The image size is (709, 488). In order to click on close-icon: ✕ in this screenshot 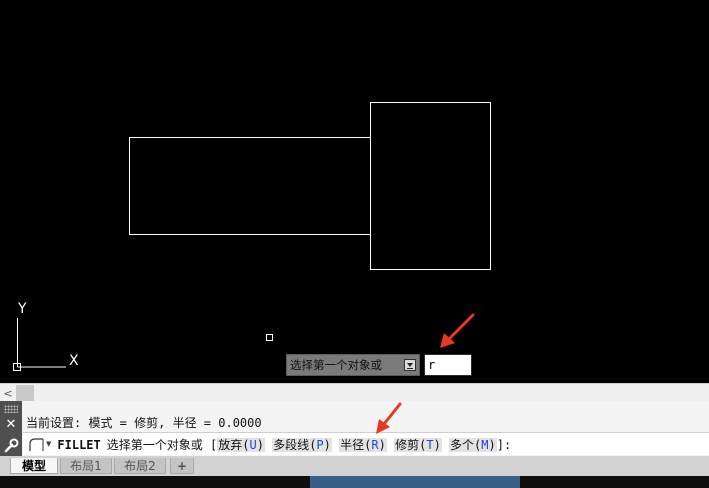, I will do `click(11, 424)`.